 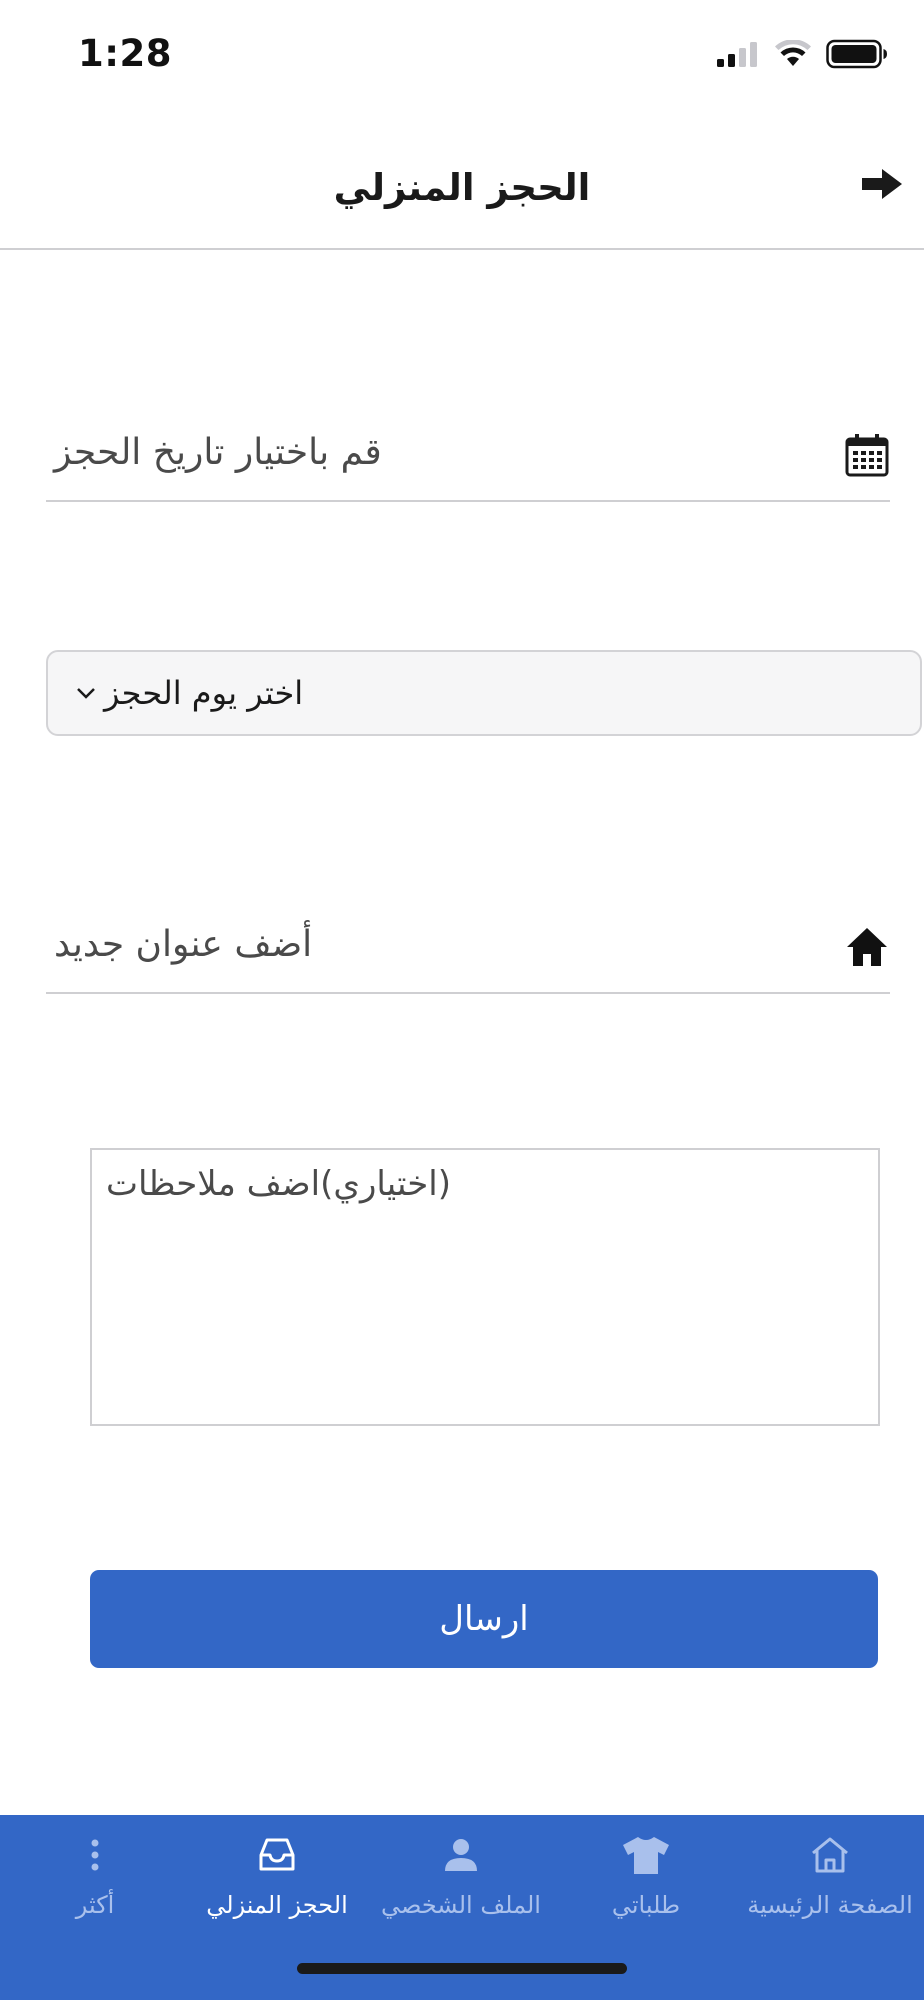 What do you see at coordinates (183, 944) in the screenshot?
I see `address-field-placeholder: أضف عنوان جديد` at bounding box center [183, 944].